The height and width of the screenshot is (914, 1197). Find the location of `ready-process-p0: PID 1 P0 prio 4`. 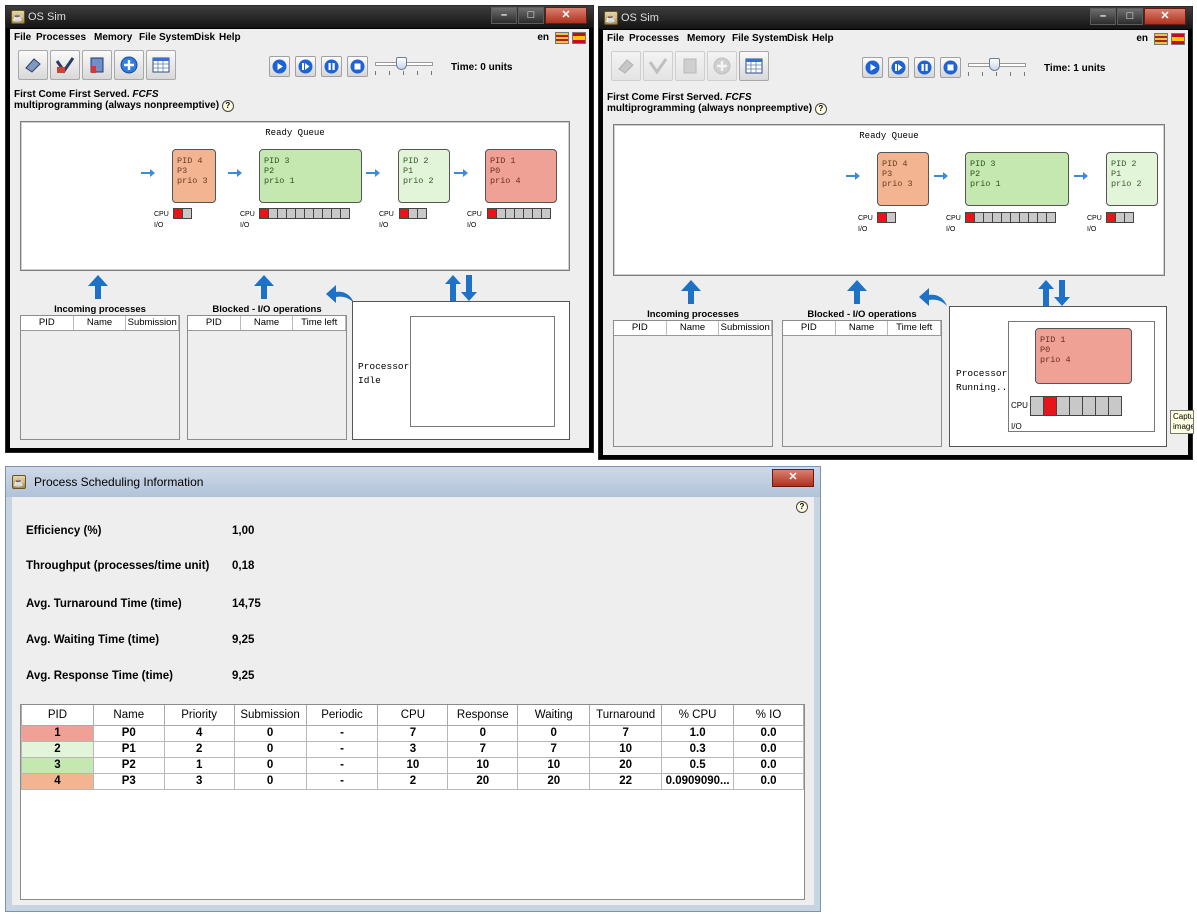

ready-process-p0: PID 1 P0 prio 4 is located at coordinates (521, 176).